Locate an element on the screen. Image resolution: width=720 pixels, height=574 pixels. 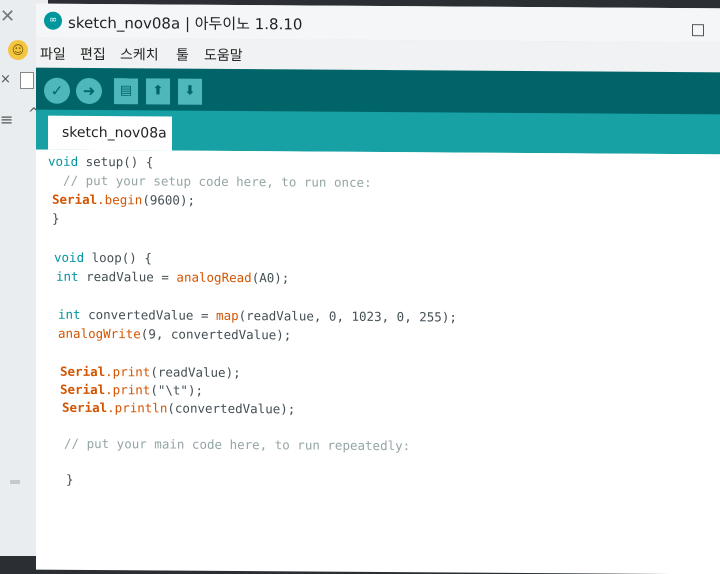
upload-button: ➜ is located at coordinates (89, 91).